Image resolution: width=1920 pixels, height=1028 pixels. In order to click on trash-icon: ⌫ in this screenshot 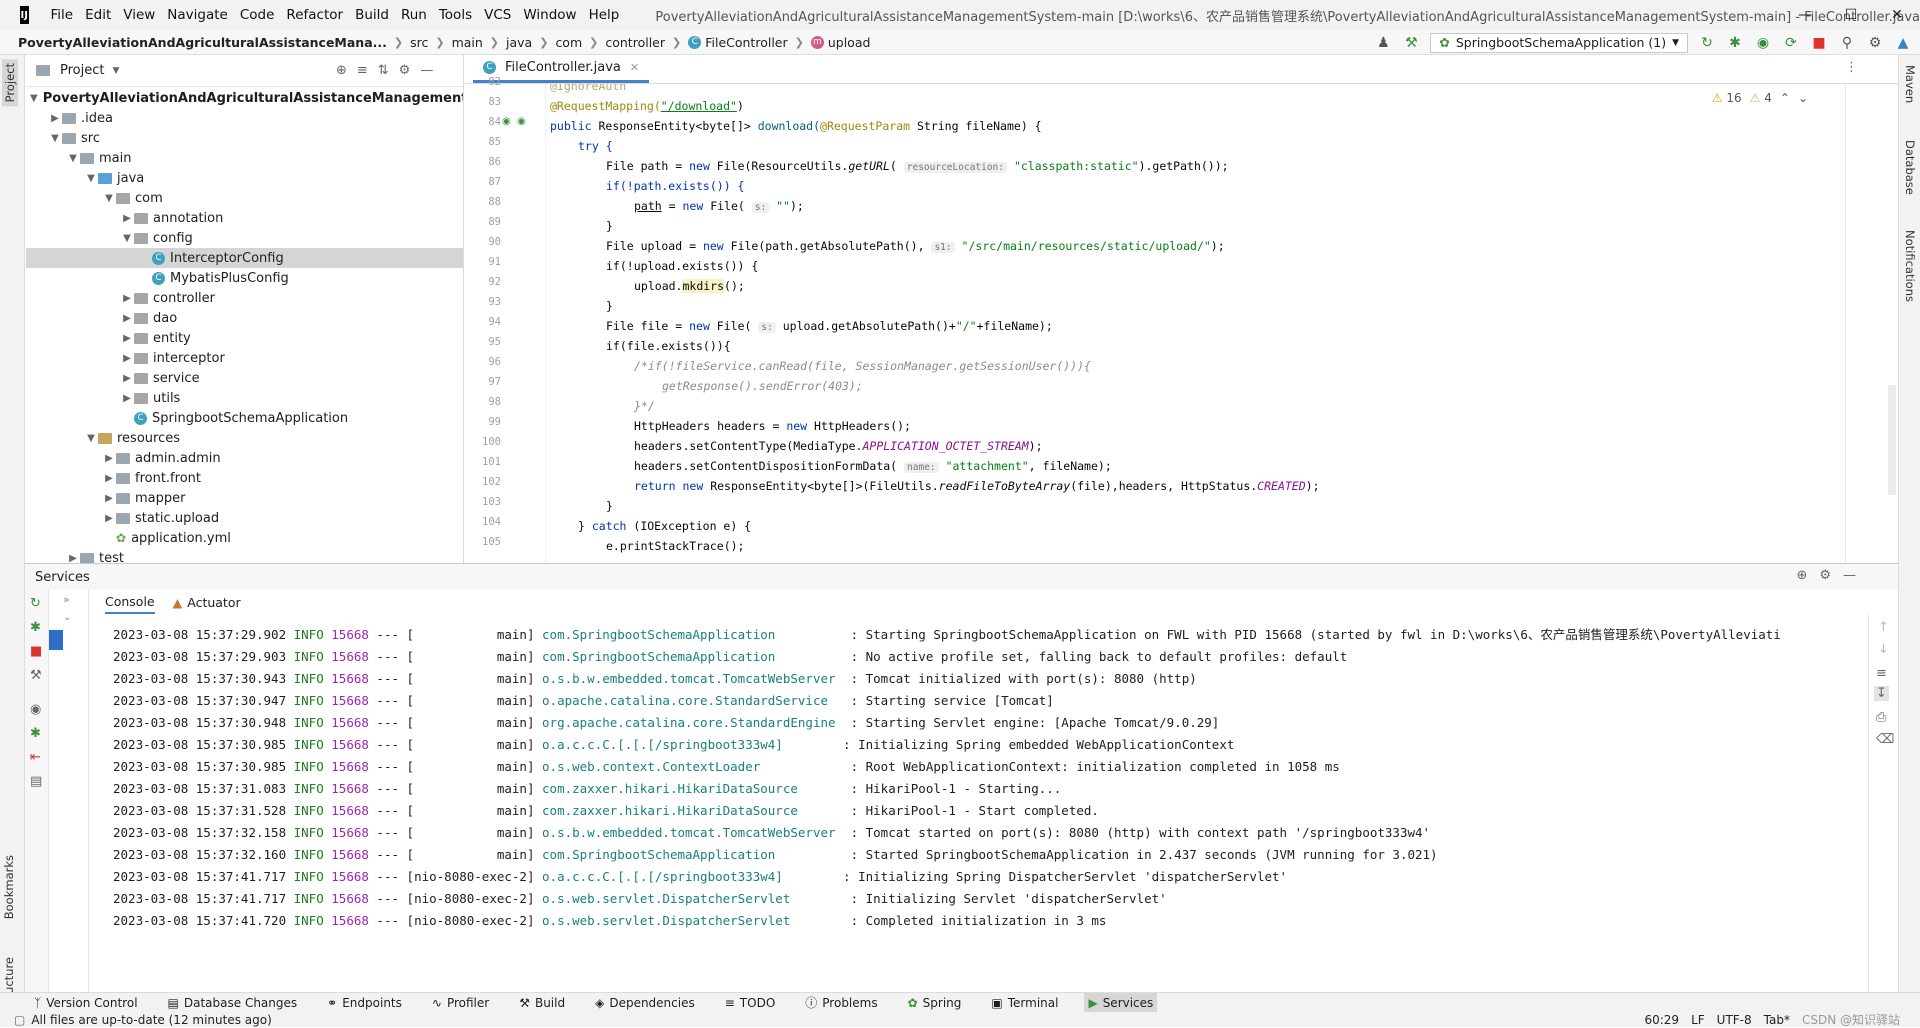, I will do `click(1885, 739)`.